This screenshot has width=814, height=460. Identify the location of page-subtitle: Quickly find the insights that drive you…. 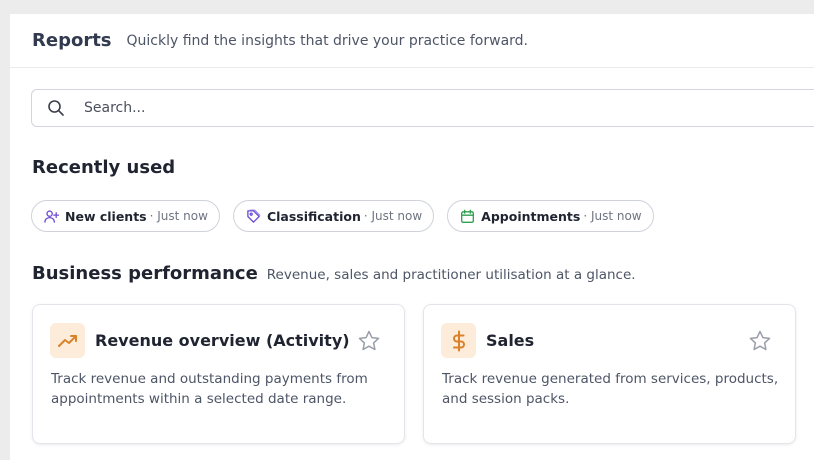
(327, 40).